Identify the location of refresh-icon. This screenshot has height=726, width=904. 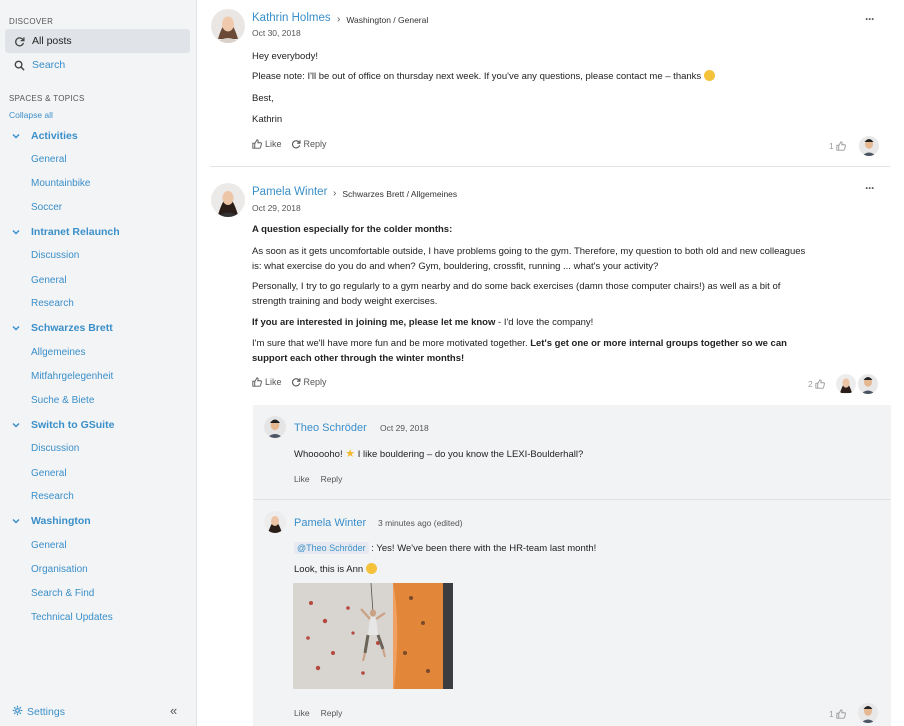
(19, 41).